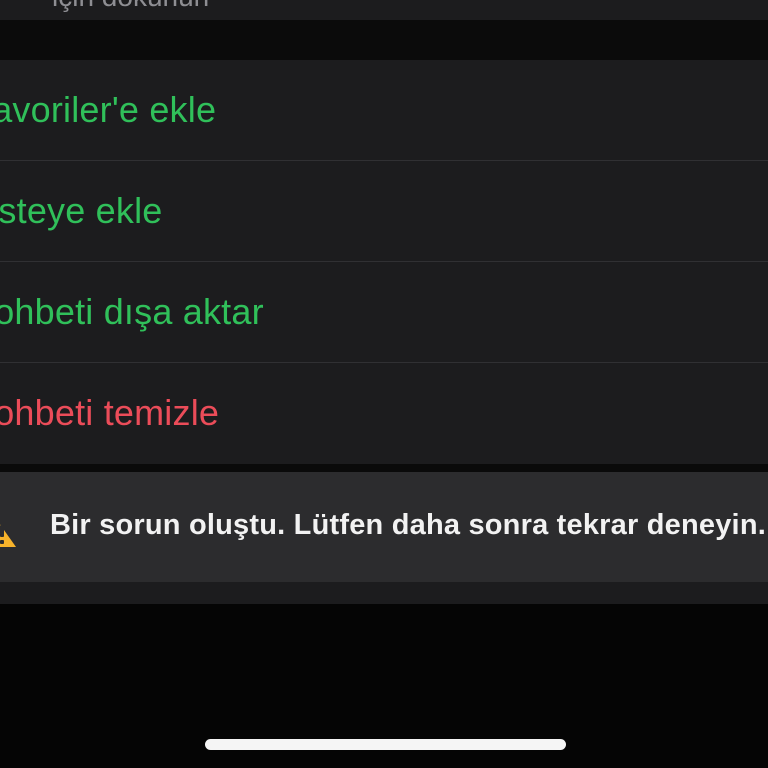  Describe the element at coordinates (110, 412) in the screenshot. I see `clear-chat-label: Sohbeti temizle` at that location.